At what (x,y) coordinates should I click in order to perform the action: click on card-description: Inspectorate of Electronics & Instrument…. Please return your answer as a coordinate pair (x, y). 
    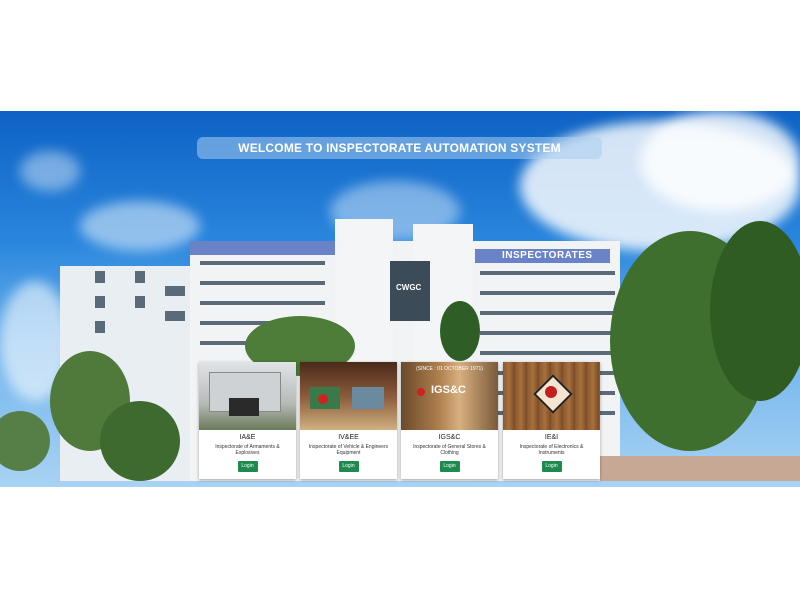
    Looking at the image, I should click on (551, 450).